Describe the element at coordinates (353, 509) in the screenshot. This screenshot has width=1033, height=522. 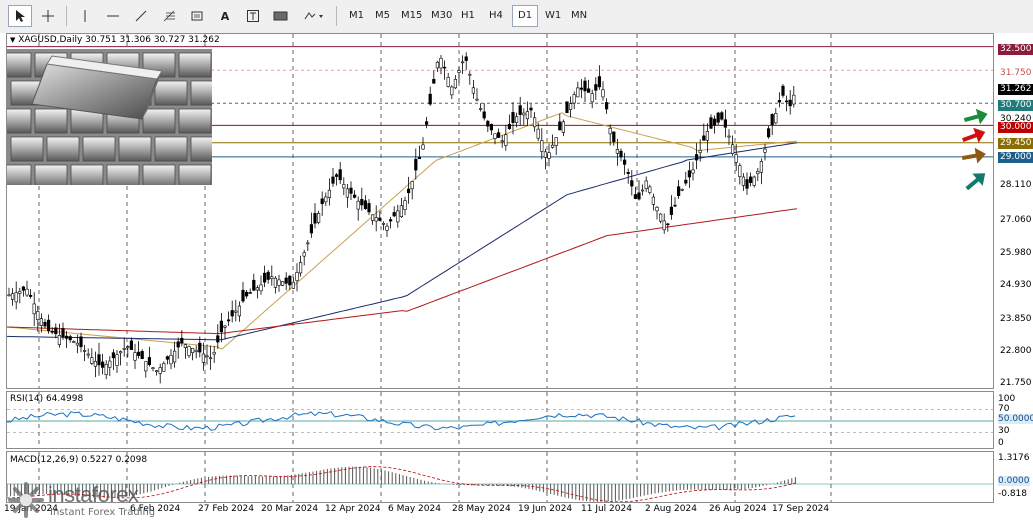
I see `date-axis-label: 12 Apr 2024` at that location.